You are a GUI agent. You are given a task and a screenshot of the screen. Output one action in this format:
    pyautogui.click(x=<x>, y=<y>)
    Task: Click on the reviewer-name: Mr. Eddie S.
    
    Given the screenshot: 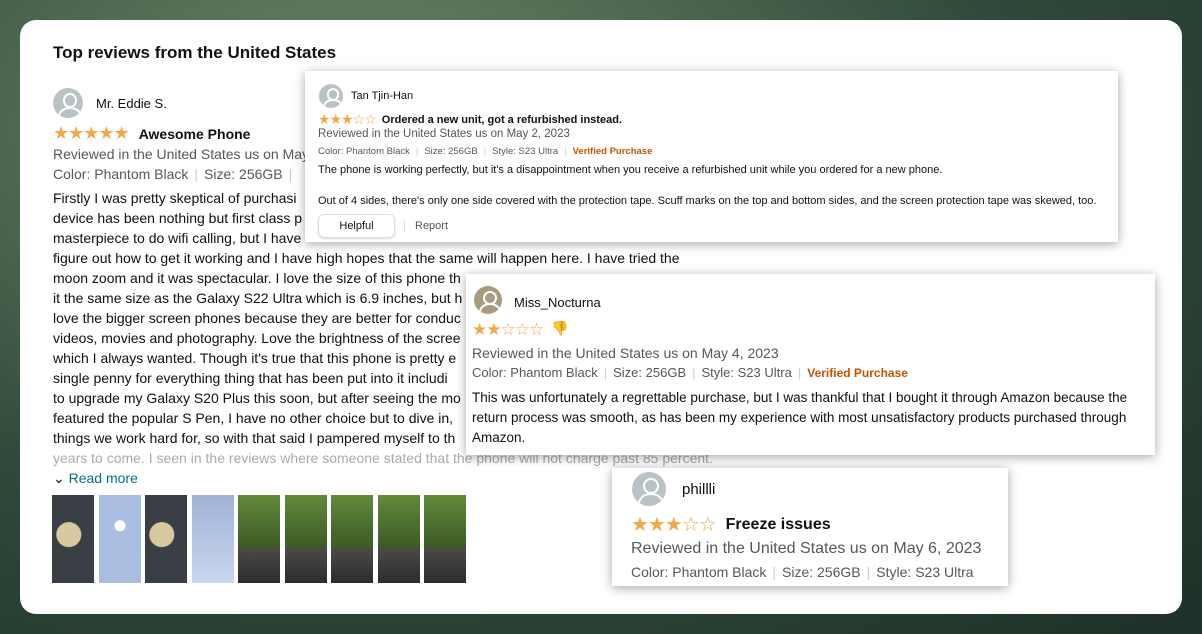 What is the action you would take?
    pyautogui.click(x=131, y=103)
    